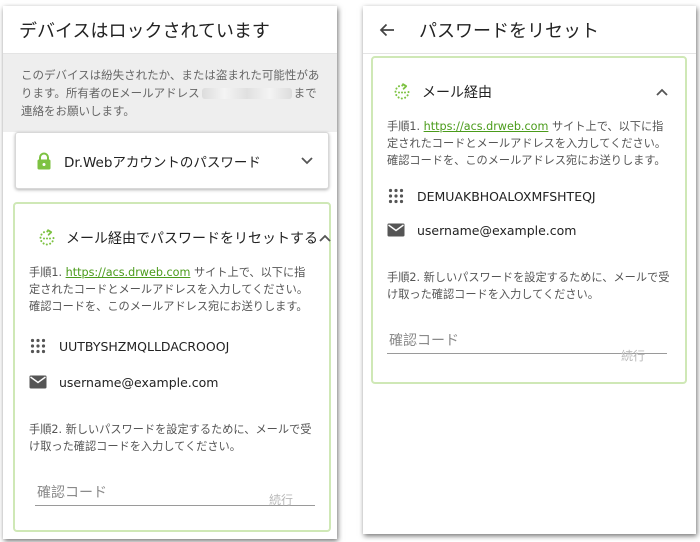 This screenshot has width=700, height=542. I want to click on email-reset-title: メール経由でパスワードをリセットする, so click(192, 239).